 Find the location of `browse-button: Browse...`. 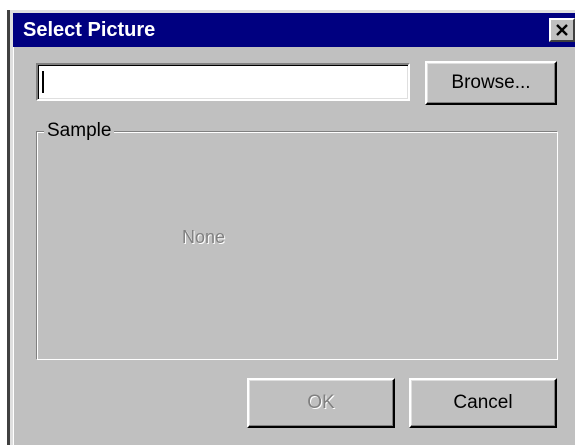

browse-button: Browse... is located at coordinates (491, 83).